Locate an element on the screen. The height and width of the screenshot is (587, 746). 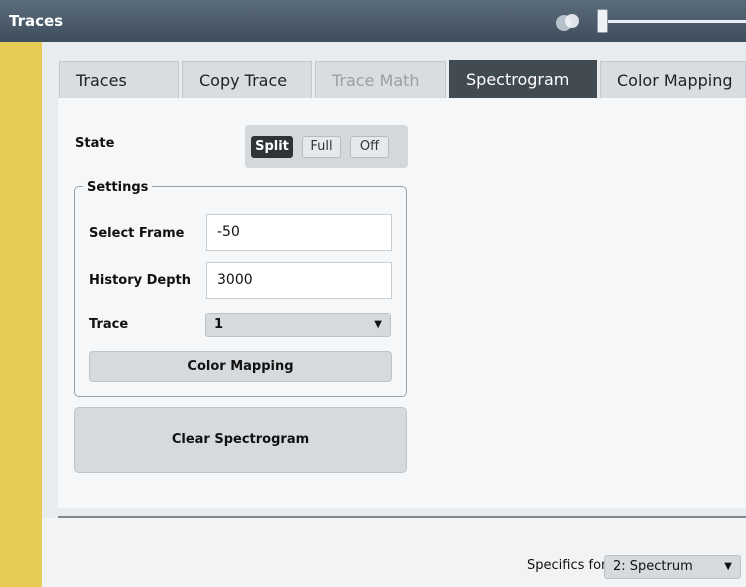
specifics-for-label: Specifics for is located at coordinates (567, 565).